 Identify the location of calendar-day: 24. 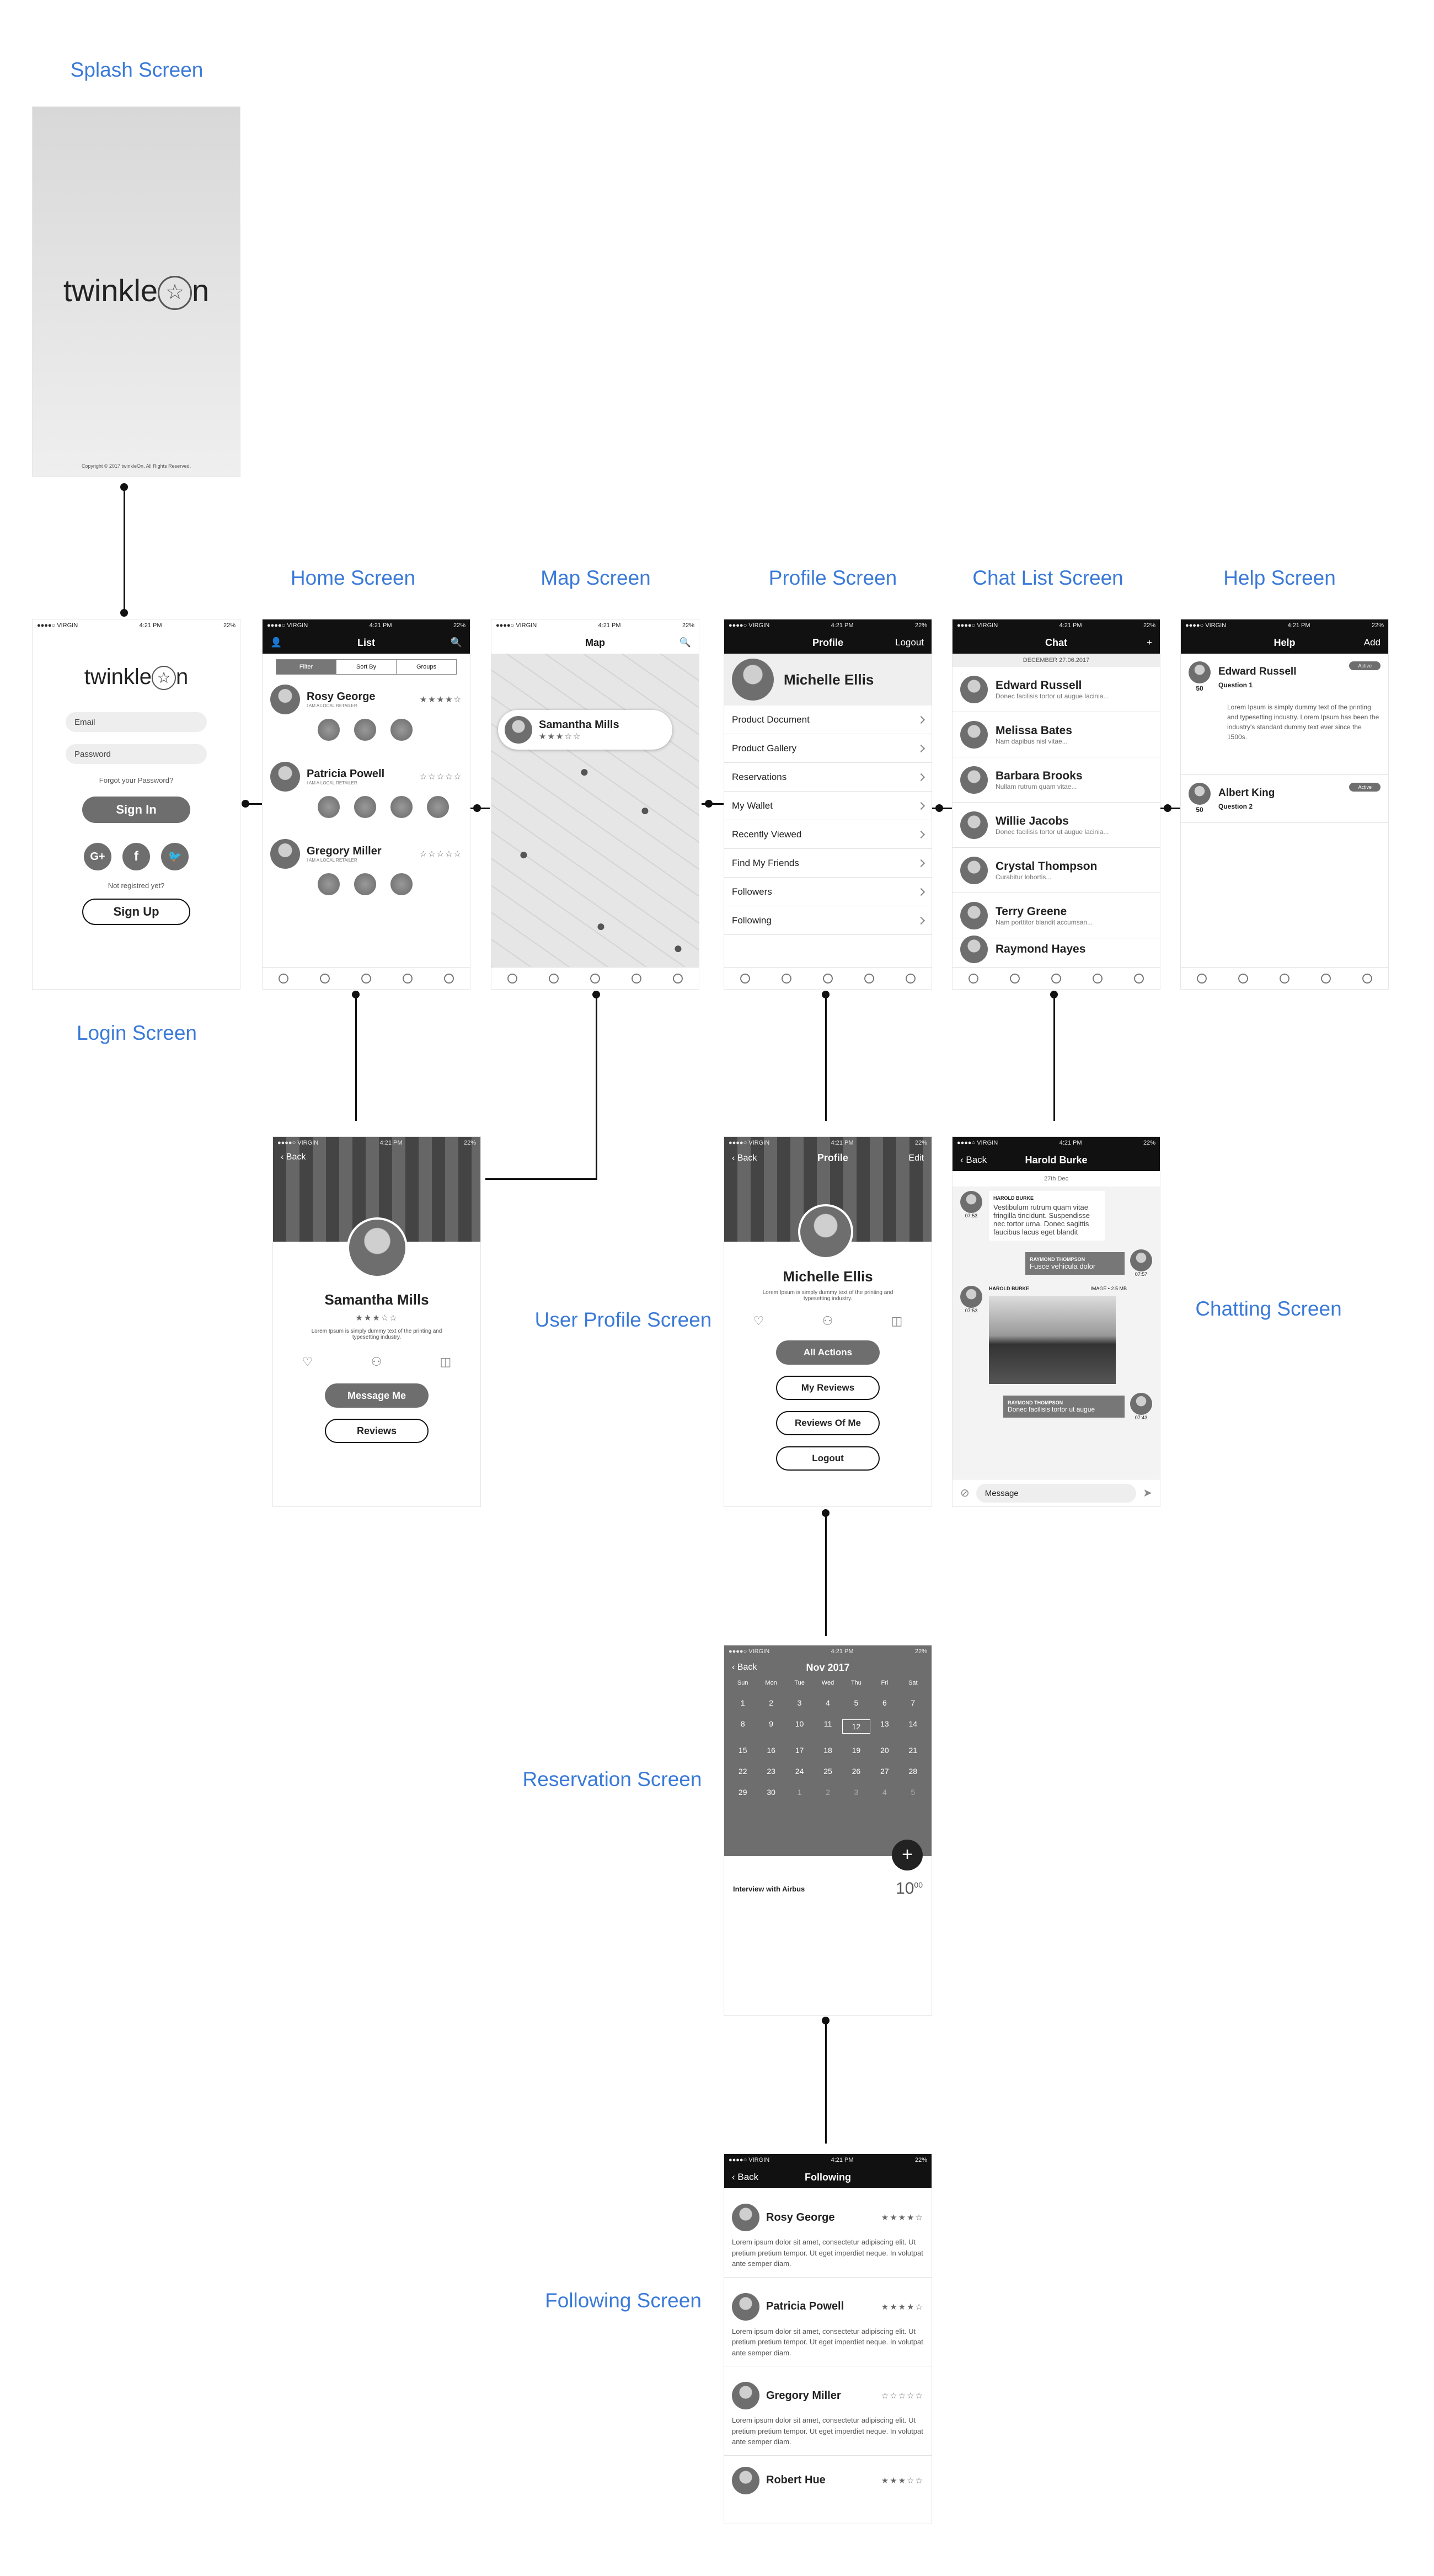
(800, 1771).